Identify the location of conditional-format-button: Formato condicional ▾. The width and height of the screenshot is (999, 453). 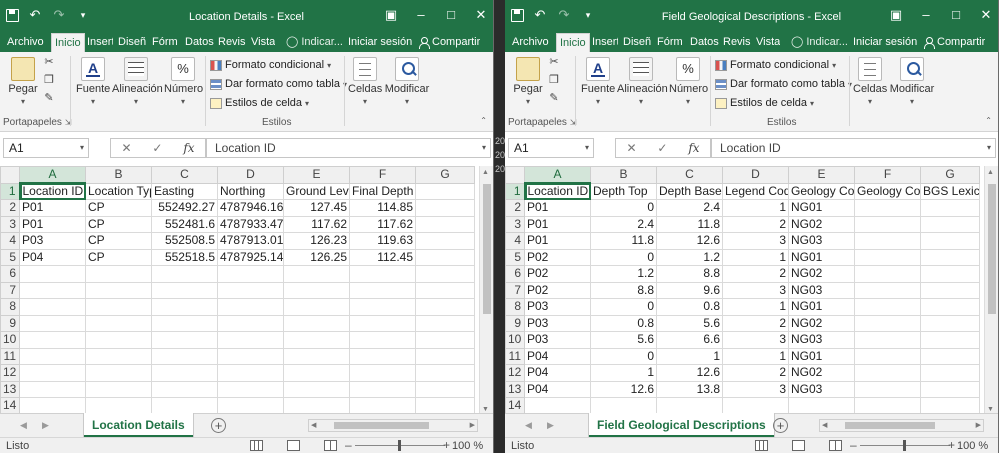
(278, 65).